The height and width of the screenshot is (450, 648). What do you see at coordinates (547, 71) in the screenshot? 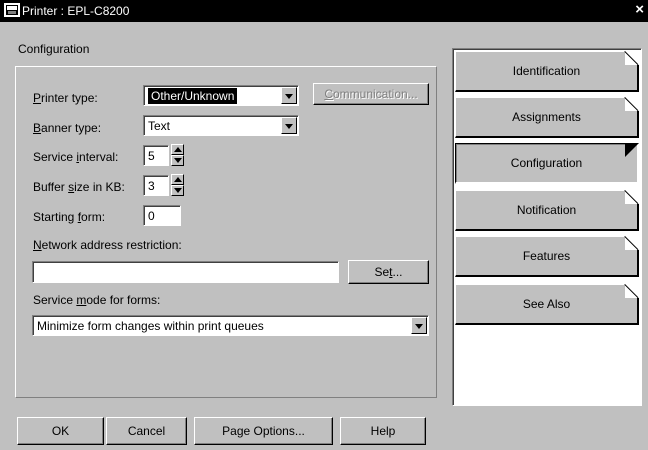
I see `tab-identification: Identification` at bounding box center [547, 71].